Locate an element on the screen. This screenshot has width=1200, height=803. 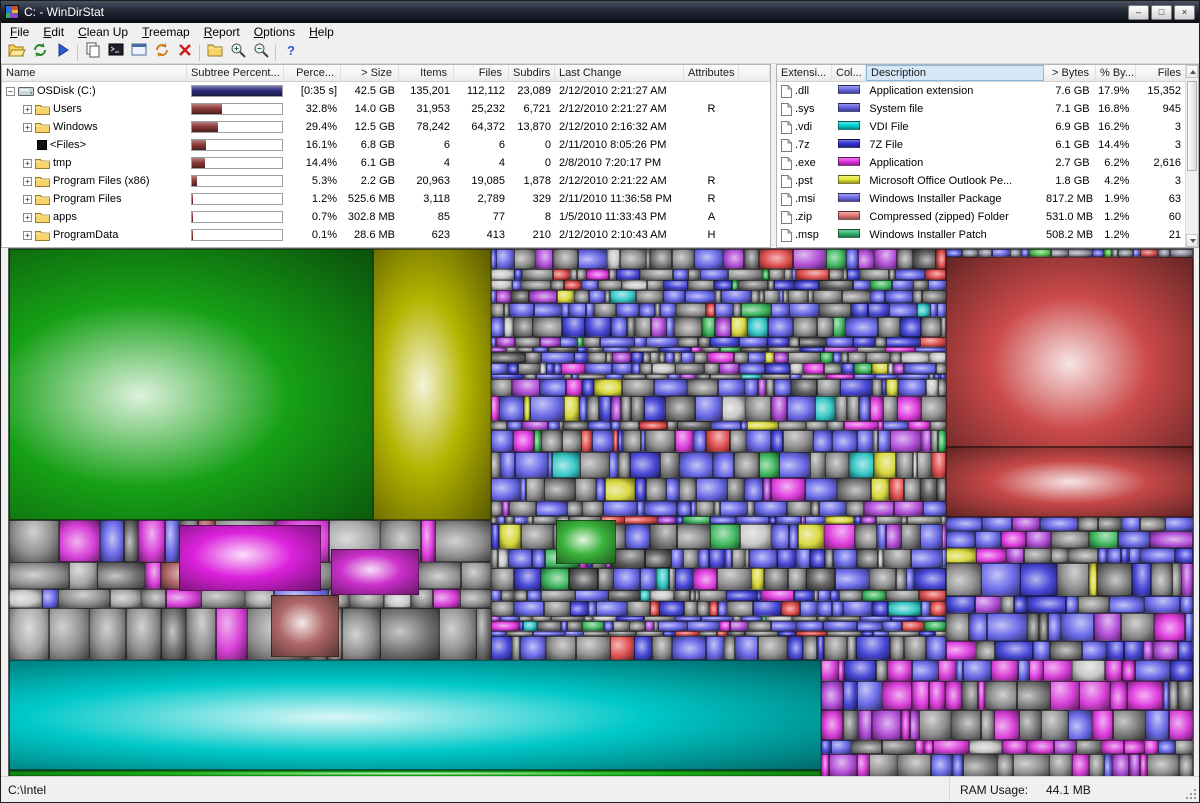
extension-scrollbar is located at coordinates (1191, 156).